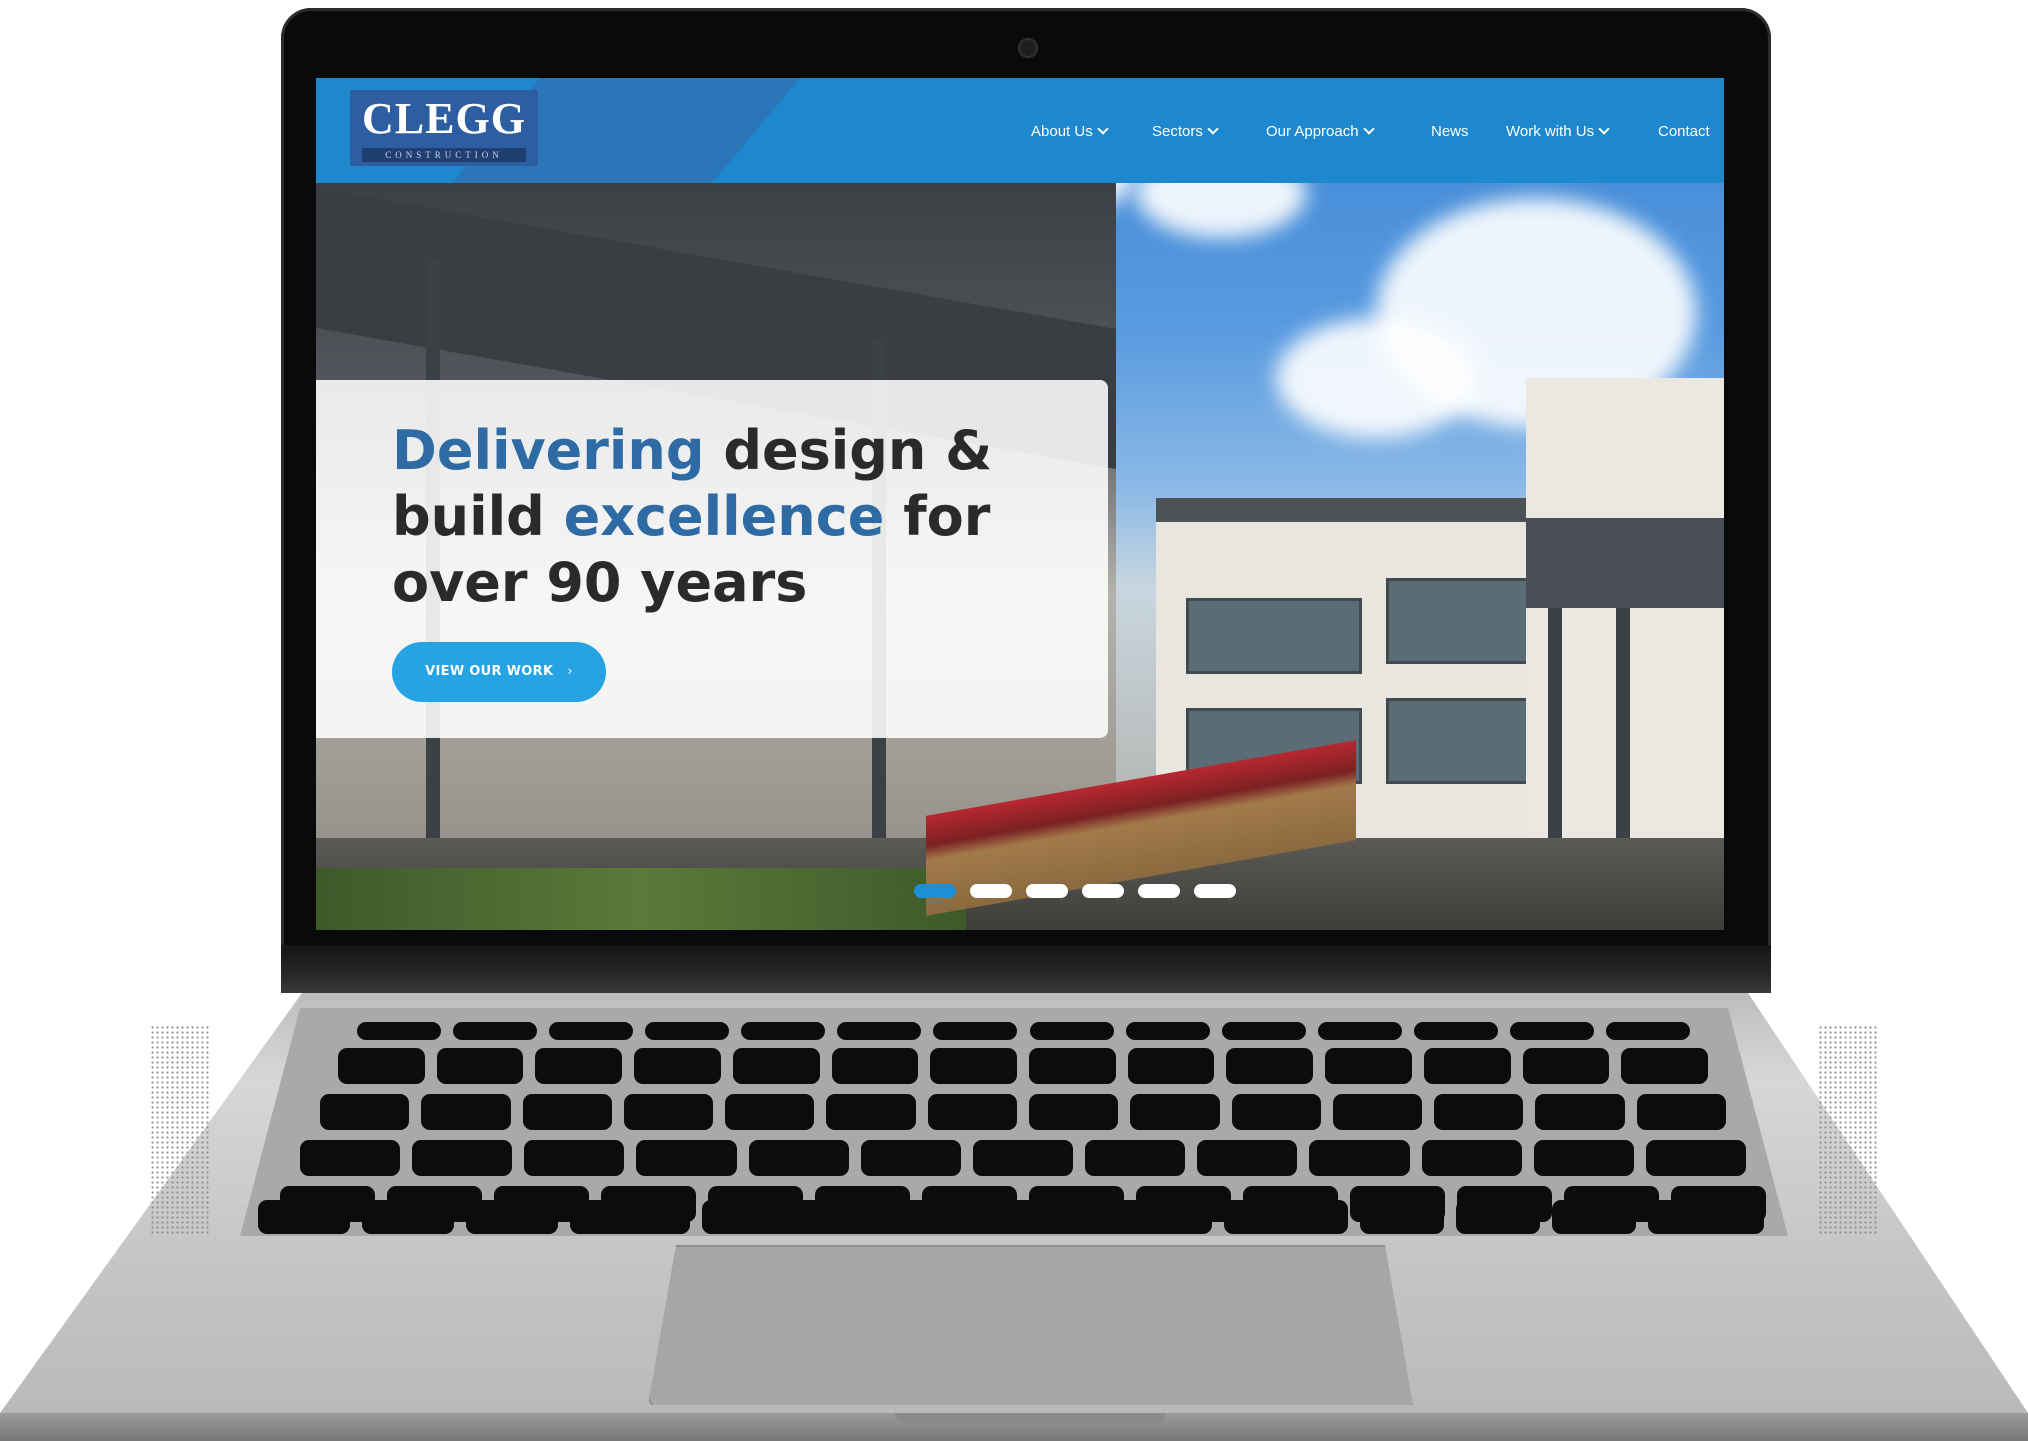 Image resolution: width=2028 pixels, height=1441 pixels. Describe the element at coordinates (1376, 378) in the screenshot. I see `cloud-shape` at that location.